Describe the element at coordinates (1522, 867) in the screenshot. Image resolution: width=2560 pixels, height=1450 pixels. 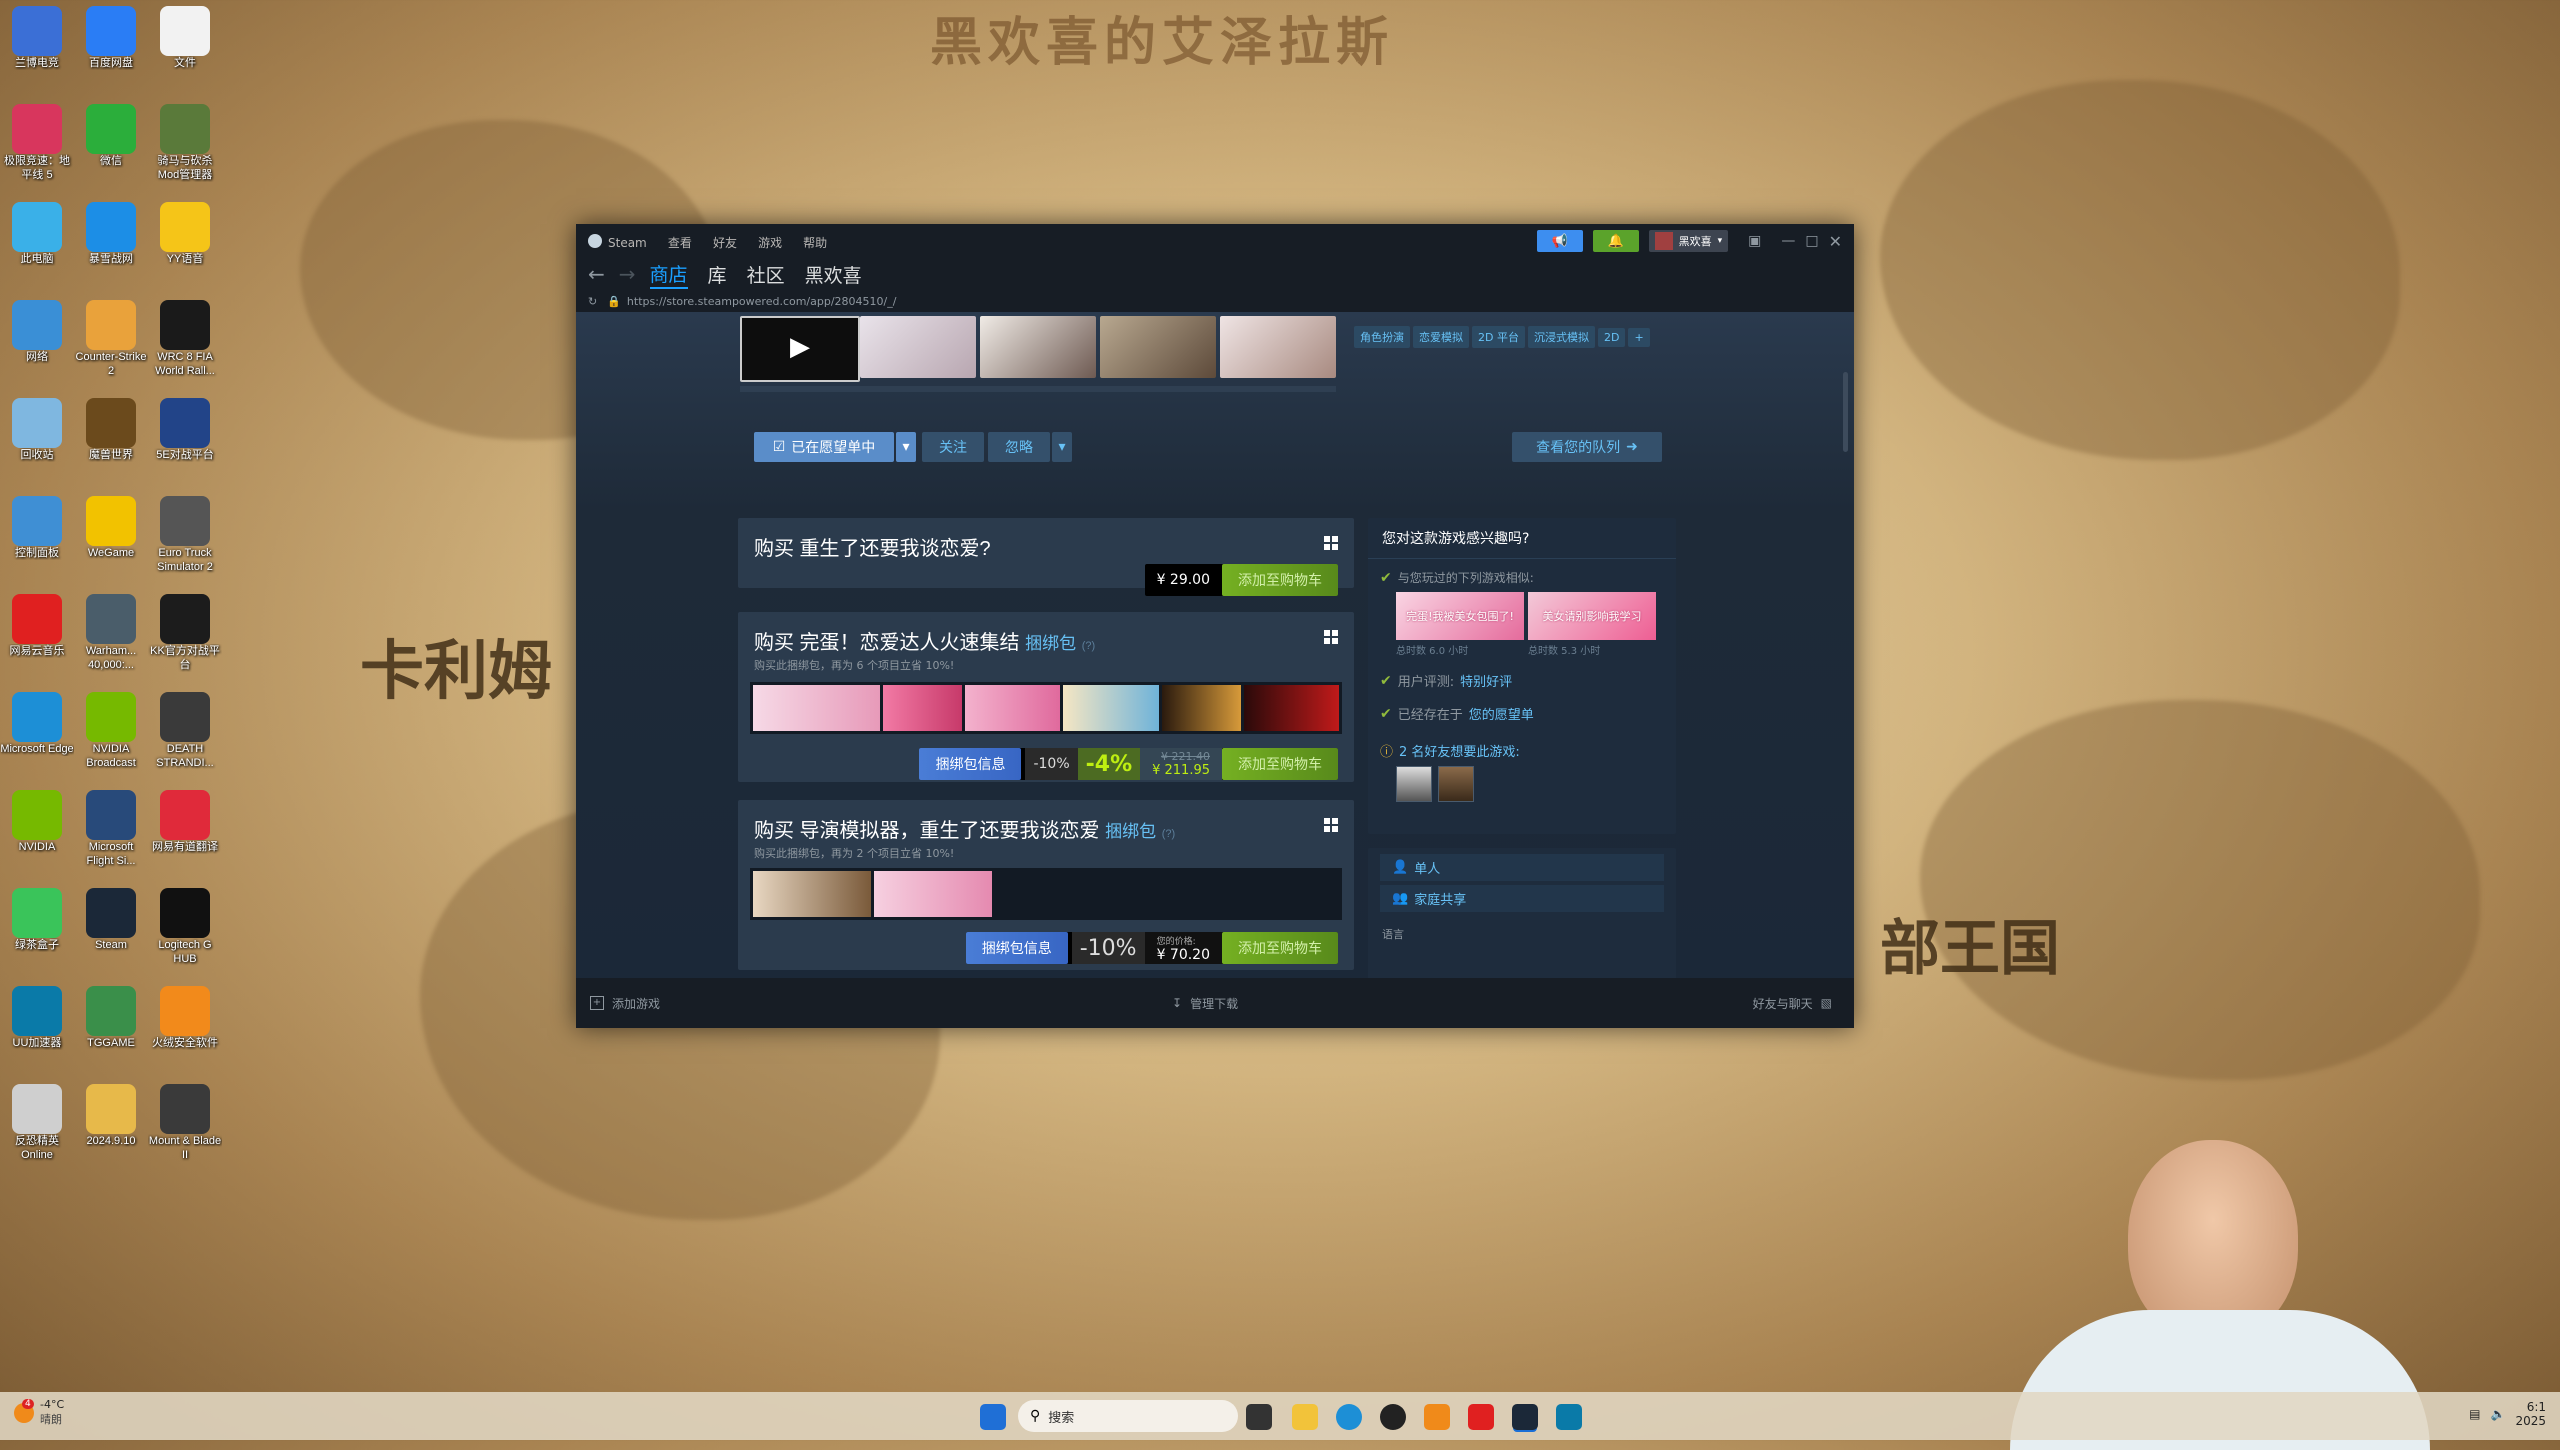
I see `feature-single: 👤 单人` at that location.